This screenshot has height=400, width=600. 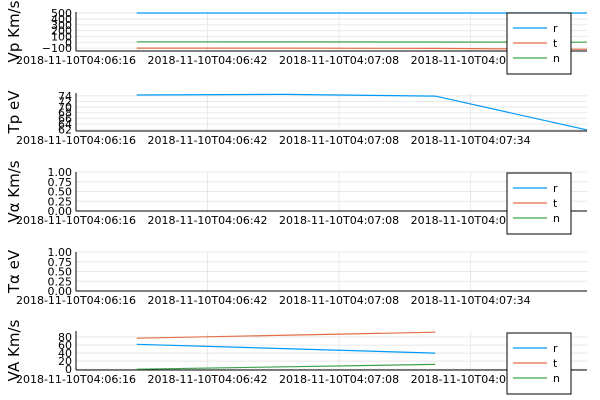 I want to click on y-tick-label: 500, so click(x=61, y=13).